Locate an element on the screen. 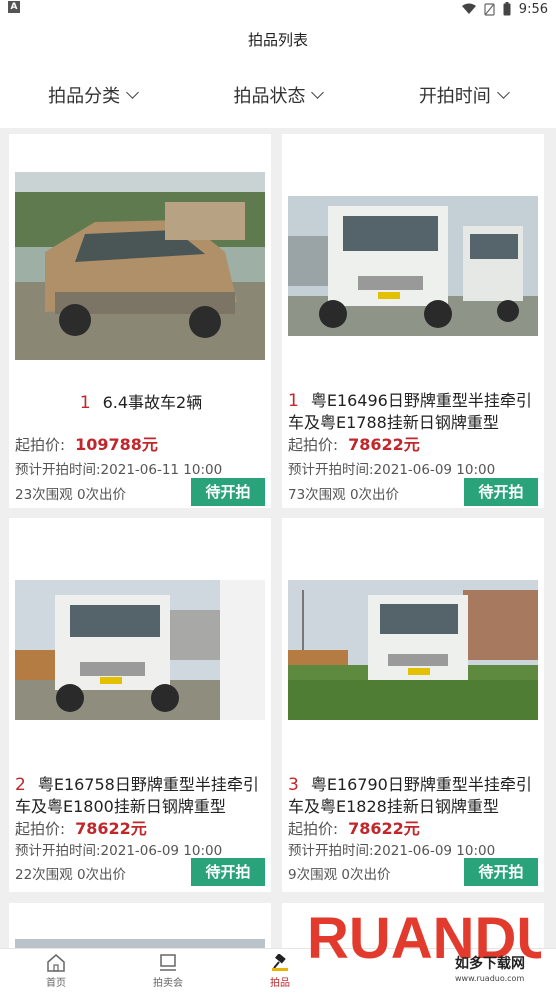 Image resolution: width=556 pixels, height=993 pixels. nav-auction: 拍卖会 is located at coordinates (168, 971).